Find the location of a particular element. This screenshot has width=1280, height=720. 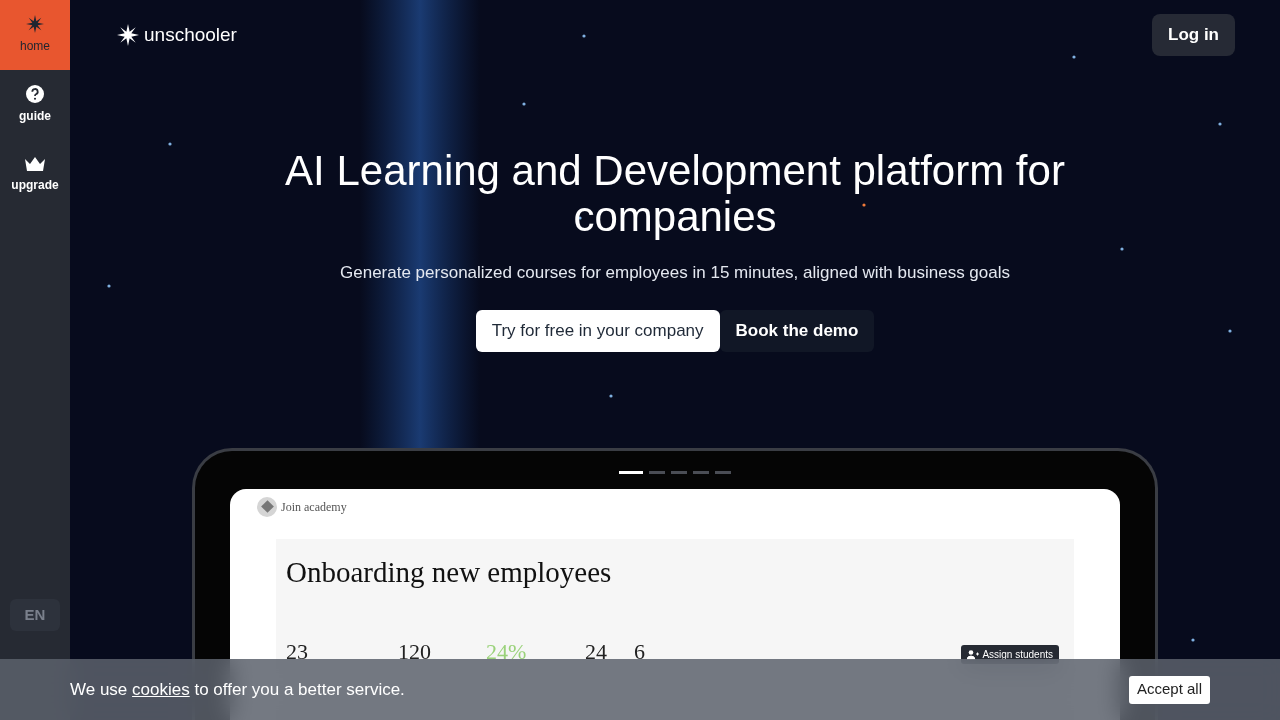

accept-all-button: Accept all is located at coordinates (1169, 689).